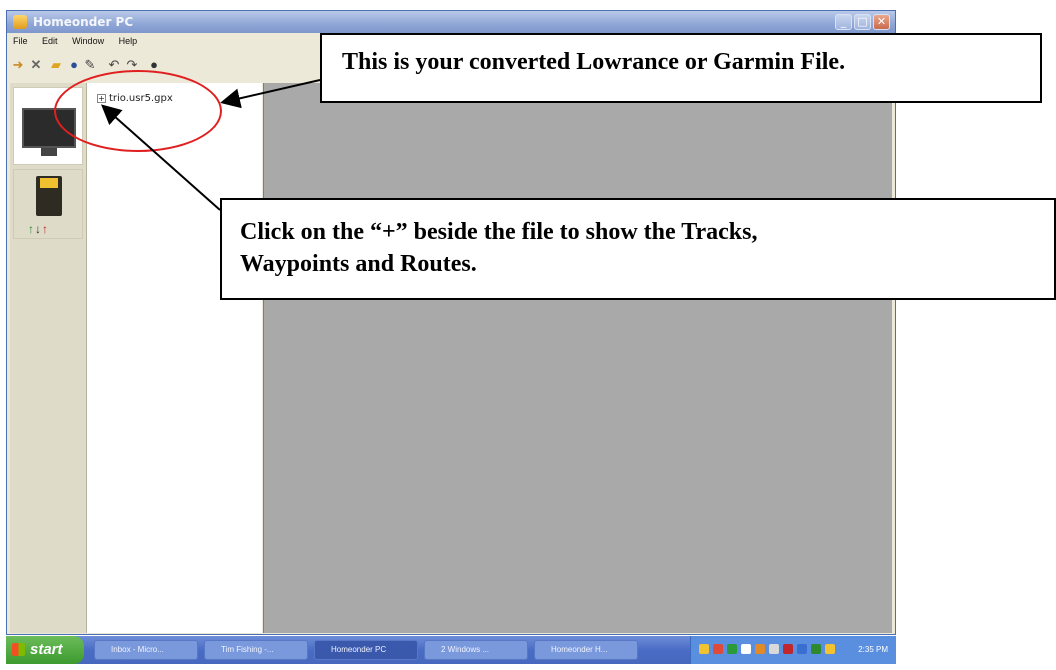 Image resolution: width=1056 pixels, height=670 pixels. Describe the element at coordinates (90, 65) in the screenshot. I see `edit-icon: ✎` at that location.